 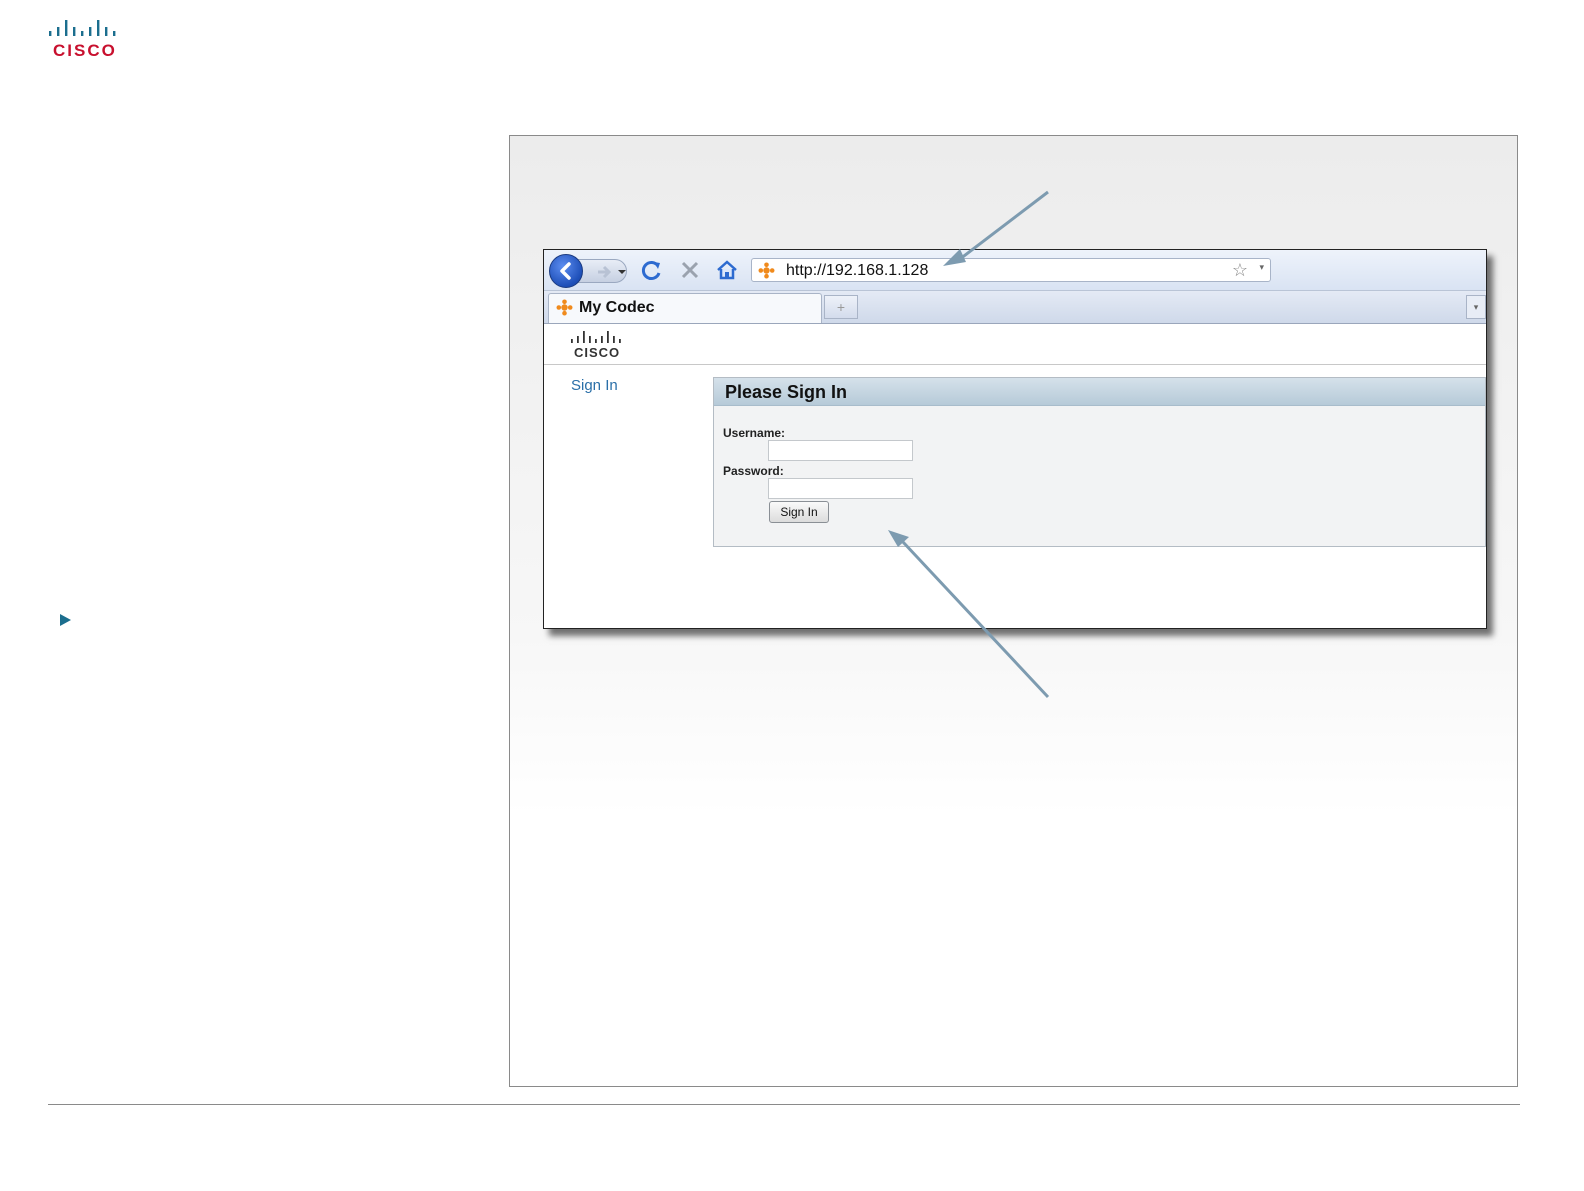 What do you see at coordinates (65, 620) in the screenshot?
I see `bullet-arrow-icon` at bounding box center [65, 620].